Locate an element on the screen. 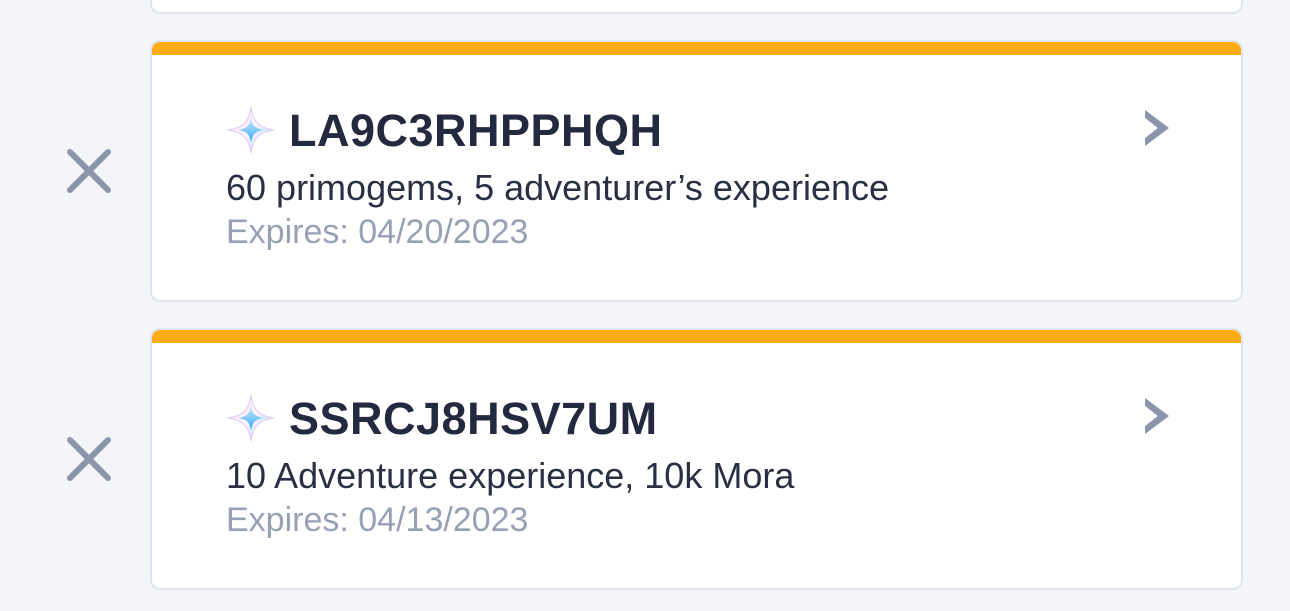  expiry-text: Expires: 04/20/2023 is located at coordinates (377, 232).